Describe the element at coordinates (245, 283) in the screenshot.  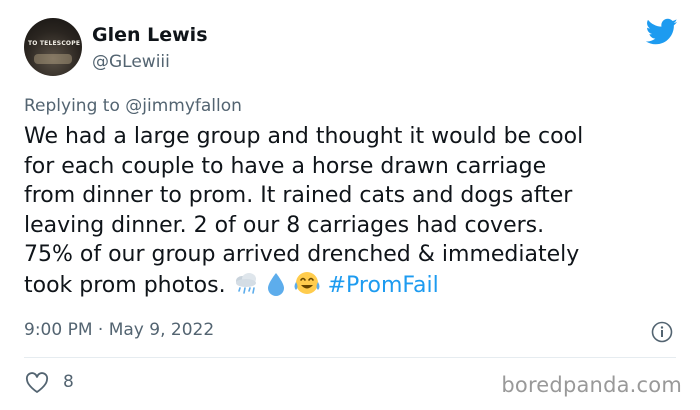
I see `cloud-with-rain-icon` at that location.